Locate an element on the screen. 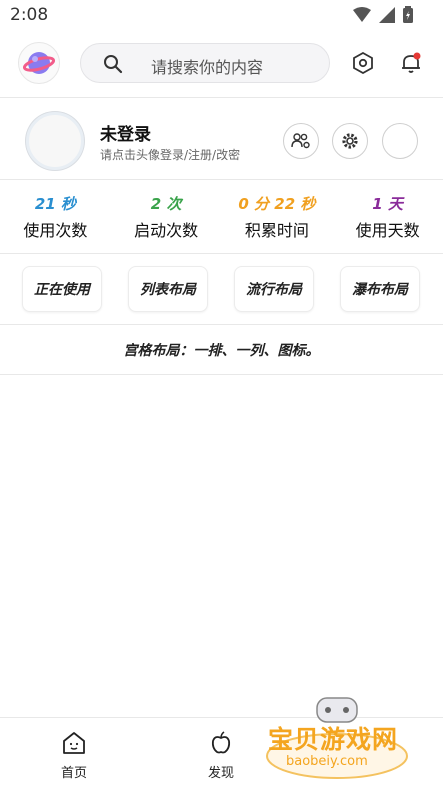 The image size is (443, 788). user-hint: 请点击头像登录/注册/改密 is located at coordinates (170, 155).